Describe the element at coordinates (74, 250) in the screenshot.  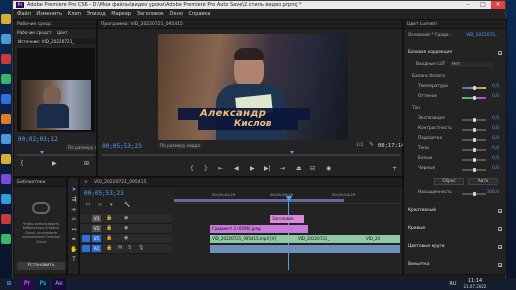
I see `hand-tool-icon: ✋` at that location.